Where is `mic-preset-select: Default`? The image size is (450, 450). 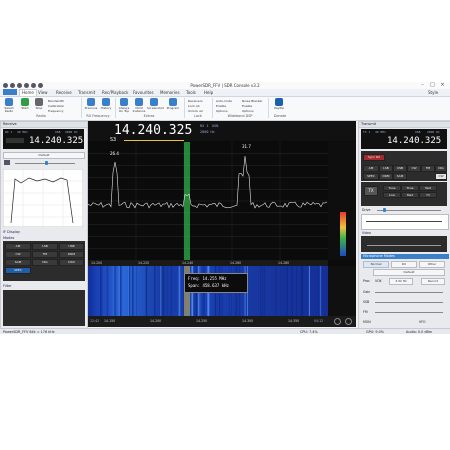 mic-preset-select: Default is located at coordinates (409, 272).